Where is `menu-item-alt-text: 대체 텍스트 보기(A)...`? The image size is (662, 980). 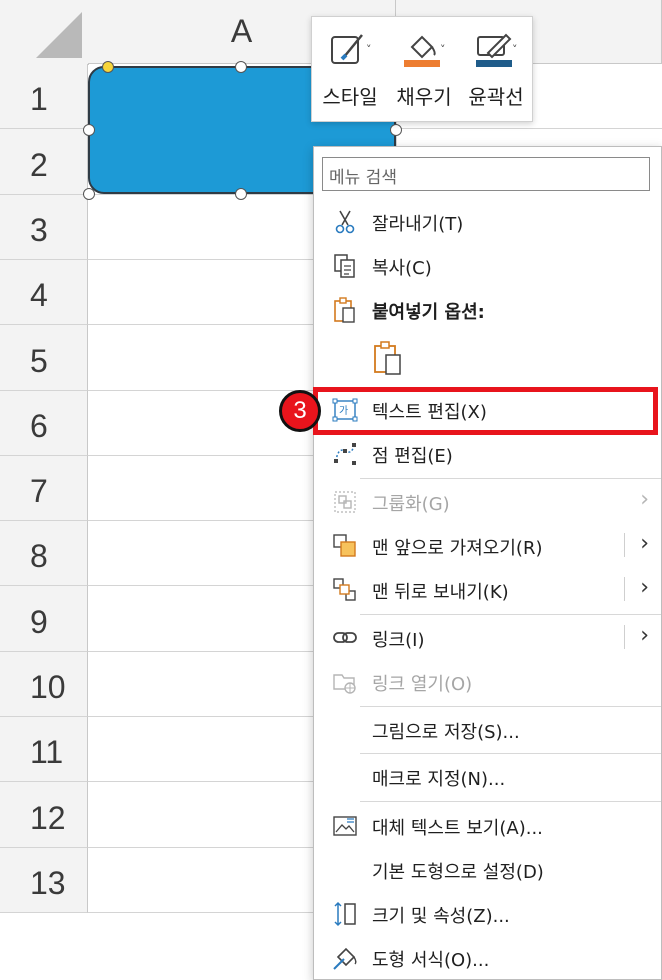 menu-item-alt-text: 대체 텍스트 보기(A)... is located at coordinates (488, 825).